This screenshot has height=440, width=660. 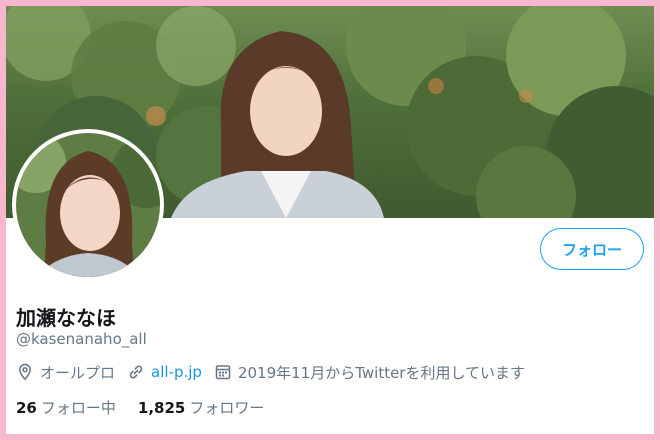 What do you see at coordinates (78, 372) in the screenshot?
I see `location-text: オールプロ` at bounding box center [78, 372].